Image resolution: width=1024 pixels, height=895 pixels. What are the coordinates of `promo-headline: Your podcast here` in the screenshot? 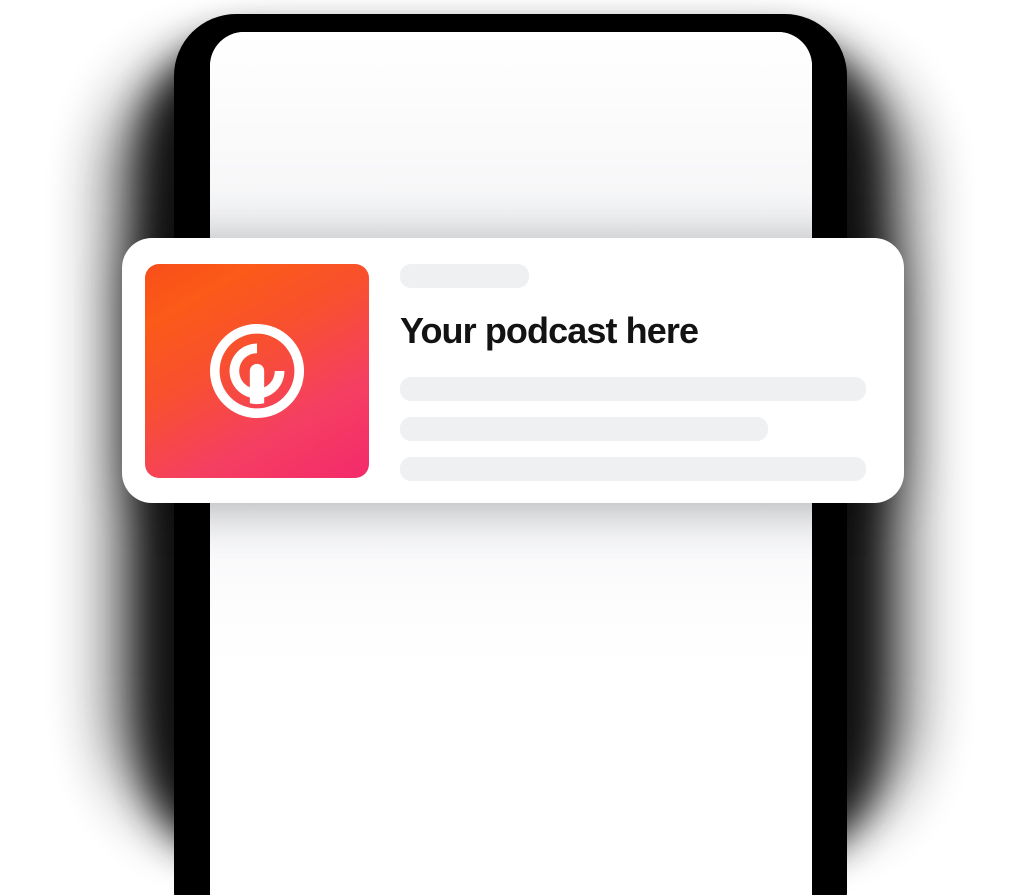 It's located at (549, 330).